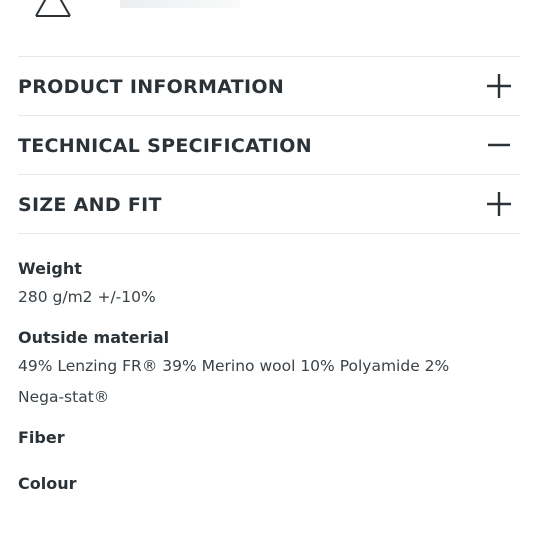  What do you see at coordinates (53, 8) in the screenshot?
I see `warning-triangle-icon` at bounding box center [53, 8].